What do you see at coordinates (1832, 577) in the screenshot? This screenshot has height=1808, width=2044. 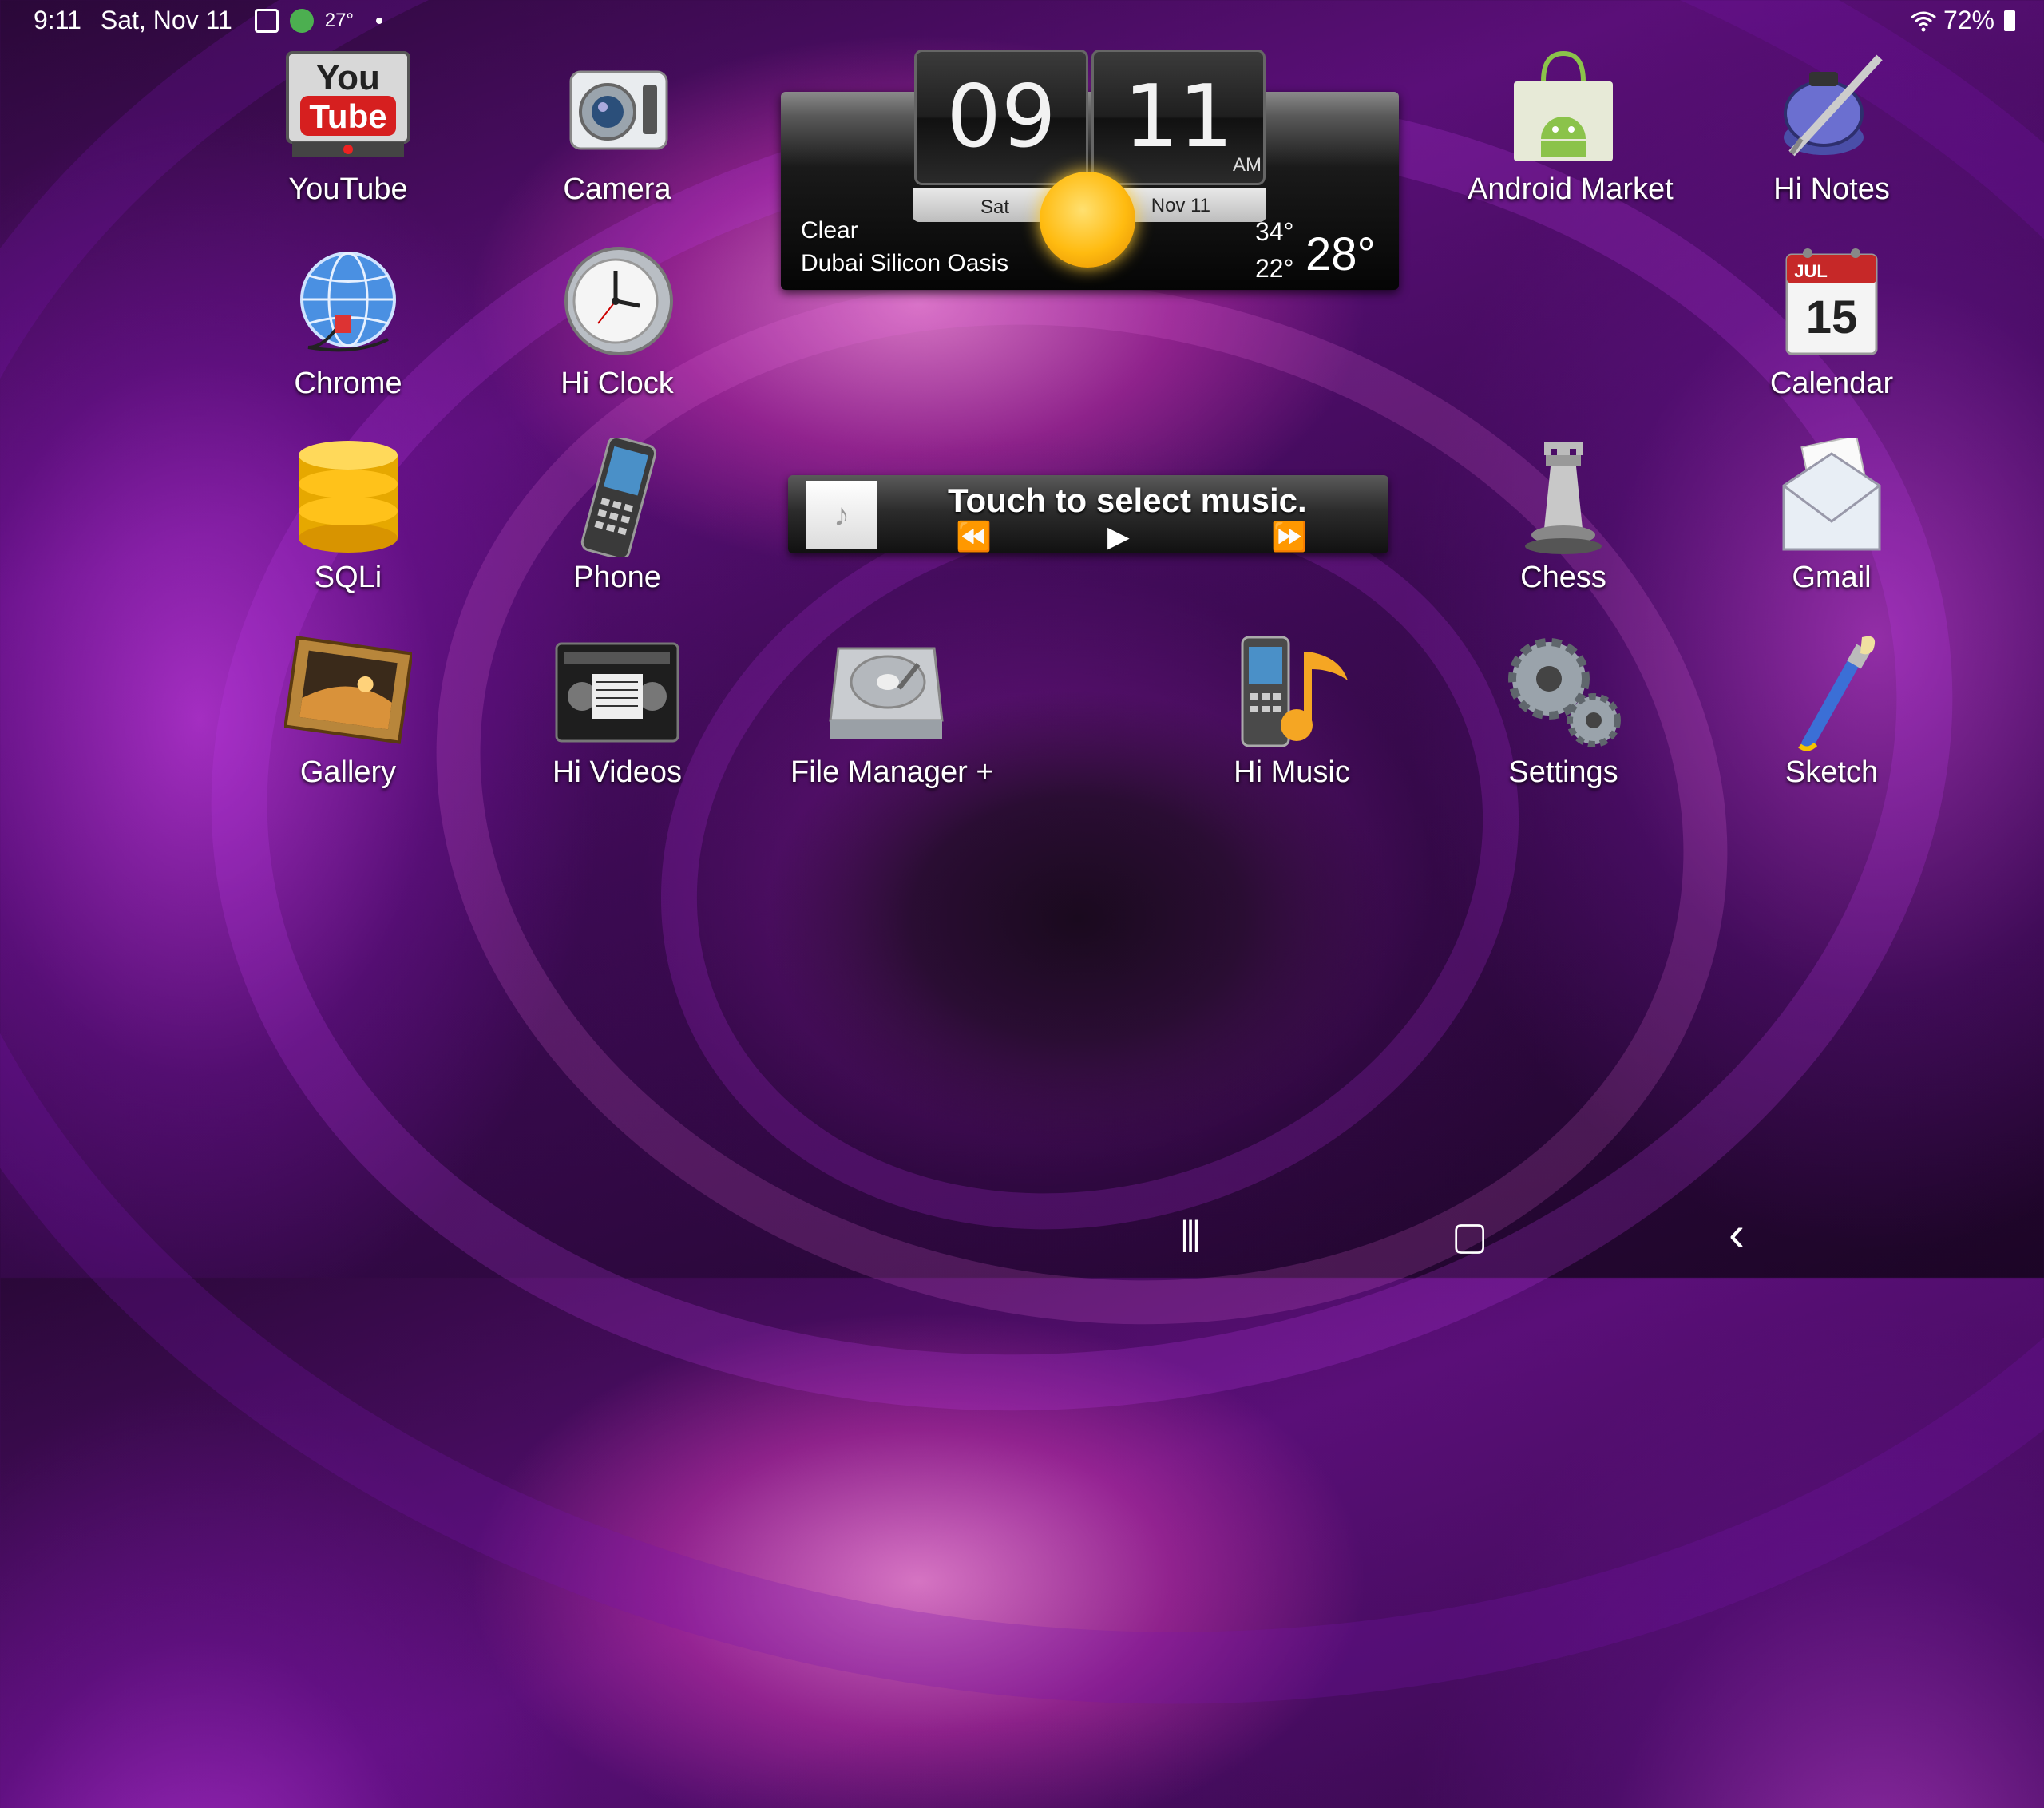 I see `app-label: Gmail` at bounding box center [1832, 577].